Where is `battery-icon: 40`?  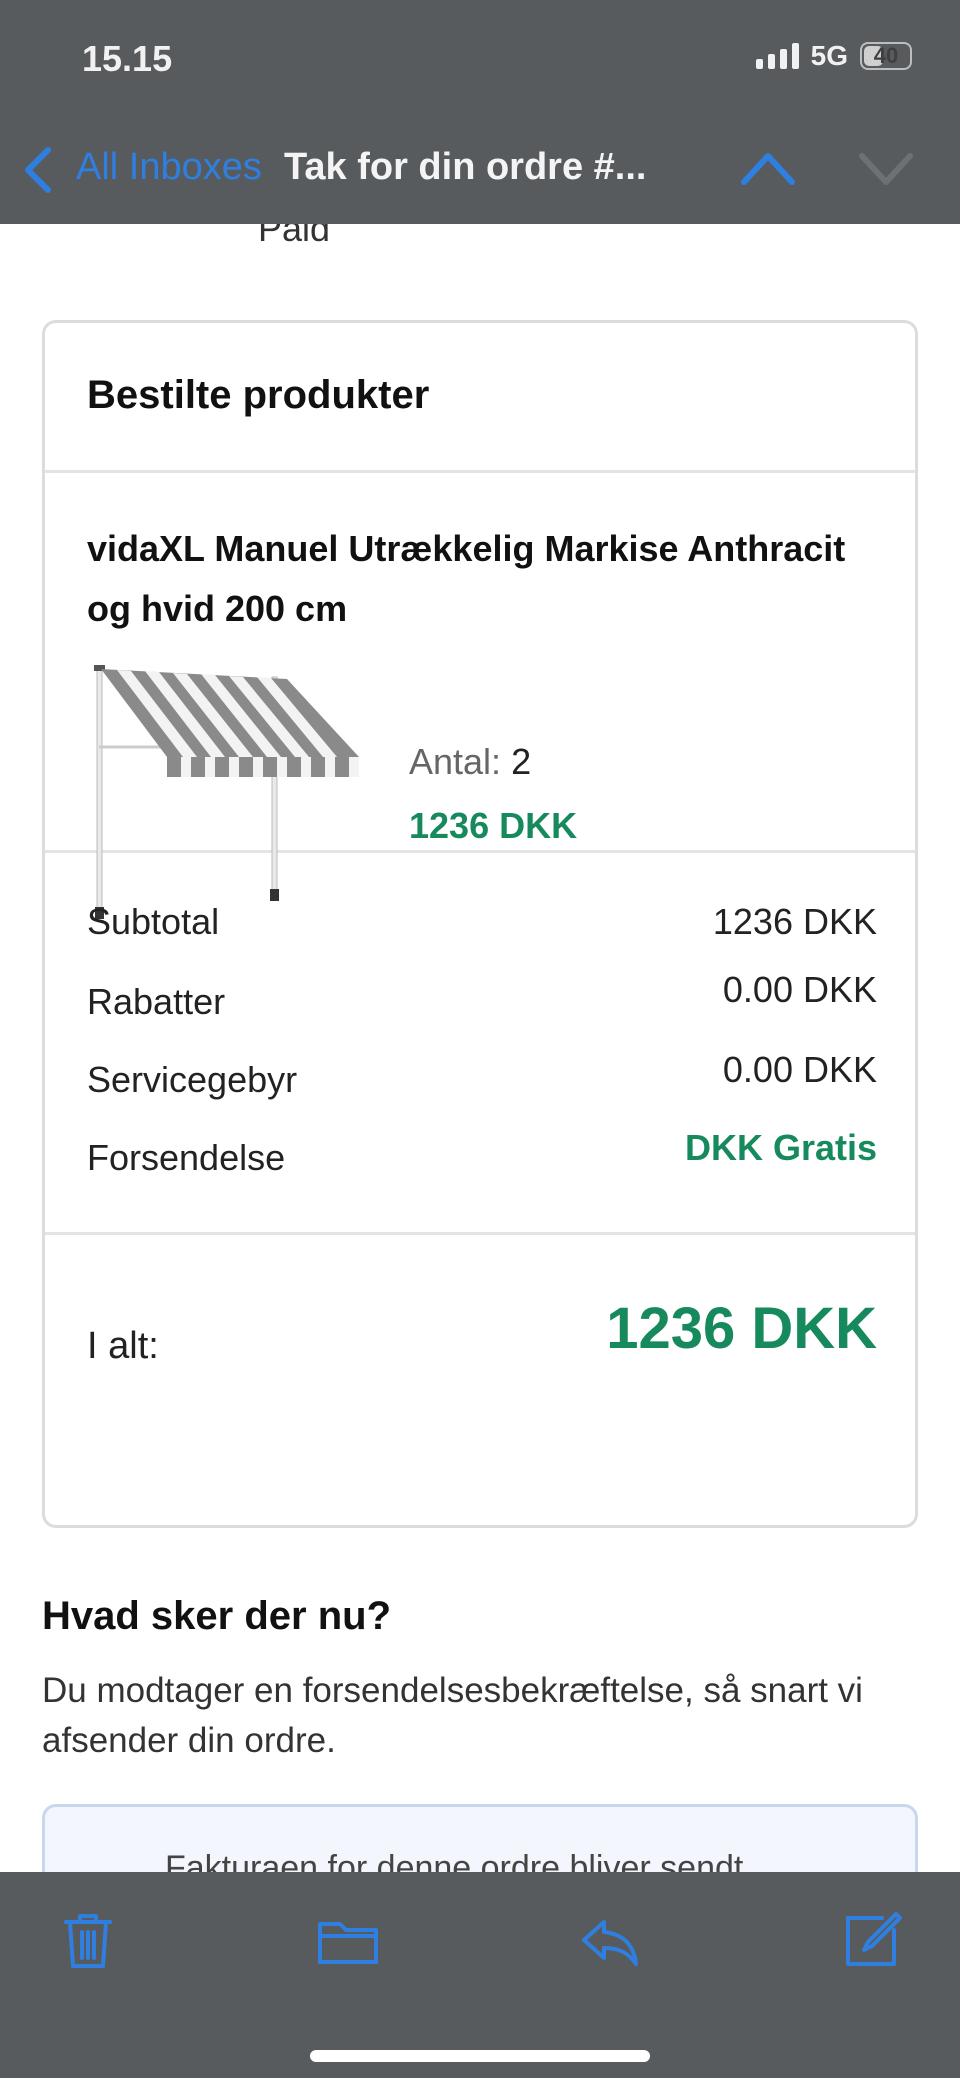 battery-icon: 40 is located at coordinates (886, 56).